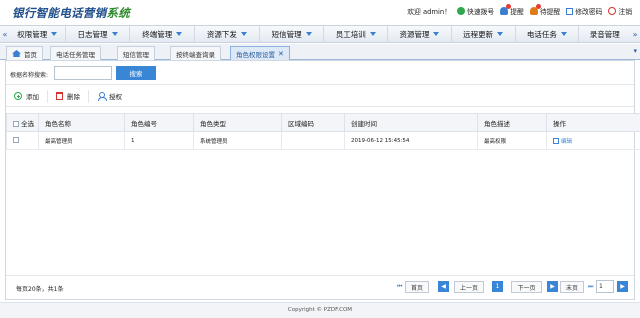  I want to click on nav-item-terminal: 终端管理, so click(163, 34).